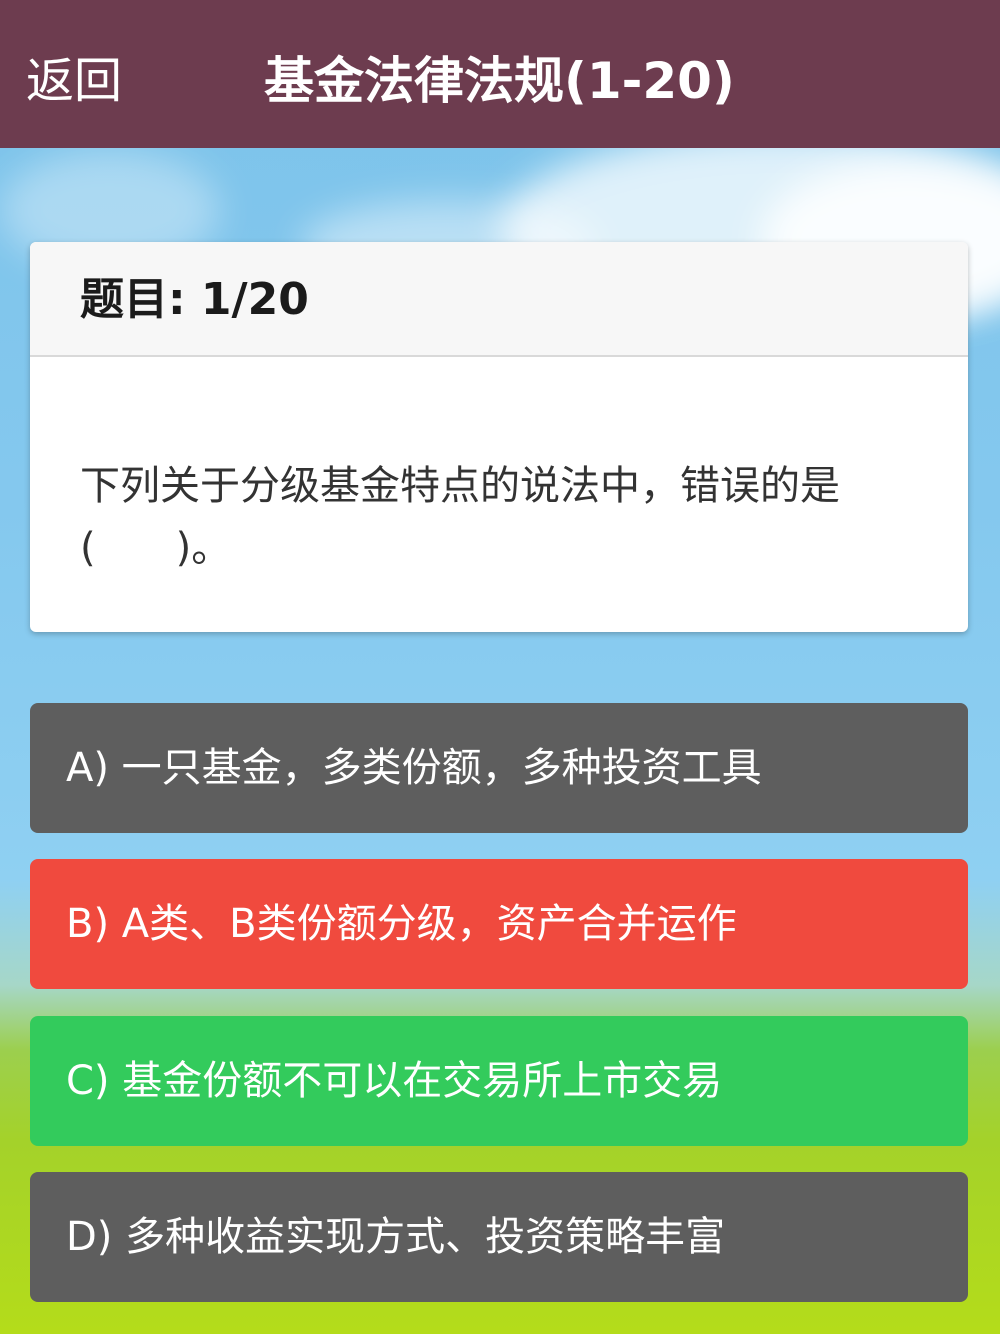 The height and width of the screenshot is (1334, 1000). What do you see at coordinates (499, 1081) in the screenshot?
I see `option-c-button: C) 基金份额不可以在交易所上市交易` at bounding box center [499, 1081].